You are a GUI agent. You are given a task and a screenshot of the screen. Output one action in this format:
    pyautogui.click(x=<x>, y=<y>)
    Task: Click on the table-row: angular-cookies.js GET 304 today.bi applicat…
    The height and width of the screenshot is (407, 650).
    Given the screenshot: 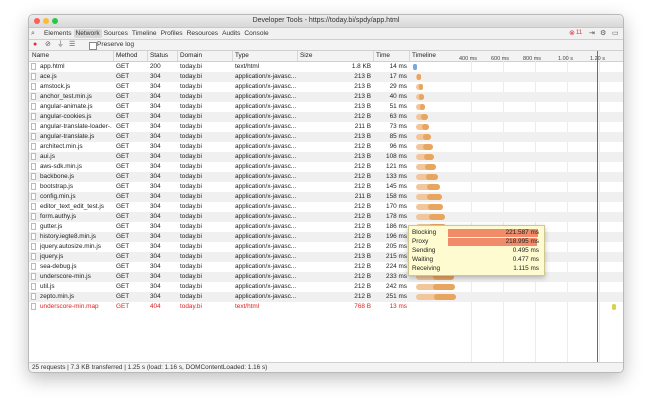 What is the action you would take?
    pyautogui.click(x=326, y=117)
    